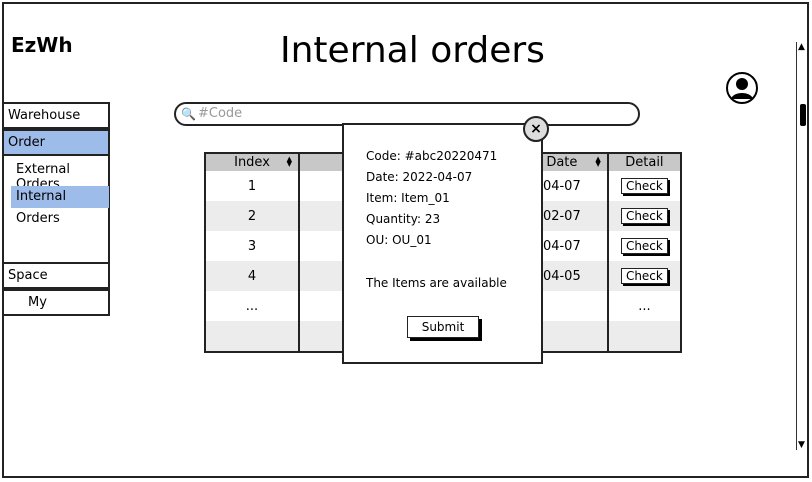 Image resolution: width=812 pixels, height=482 pixels. I want to click on column-header-detail: Detail, so click(645, 162).